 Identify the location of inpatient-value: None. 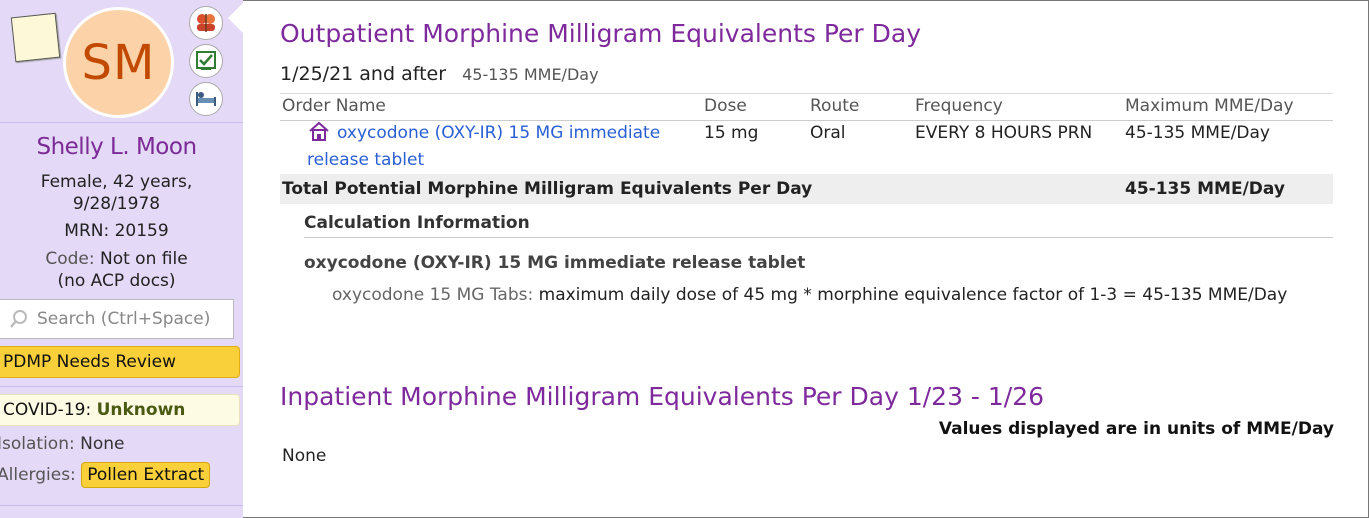
(304, 456).